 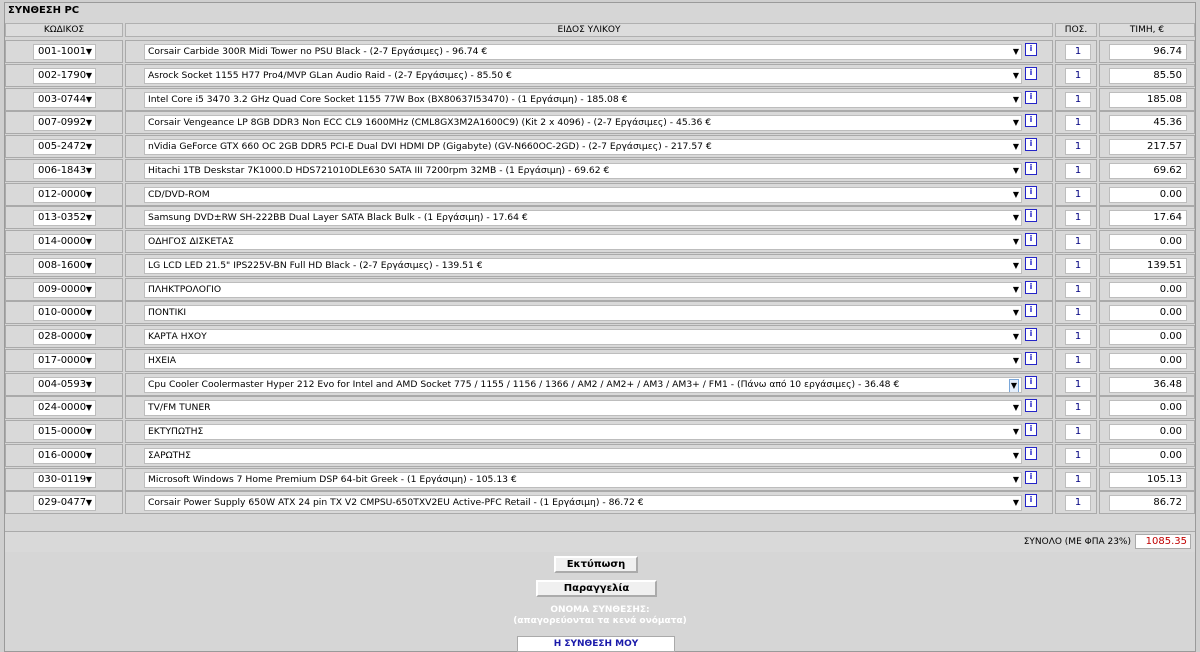 I want to click on code-select: 028-0000 ▼, so click(x=64, y=337).